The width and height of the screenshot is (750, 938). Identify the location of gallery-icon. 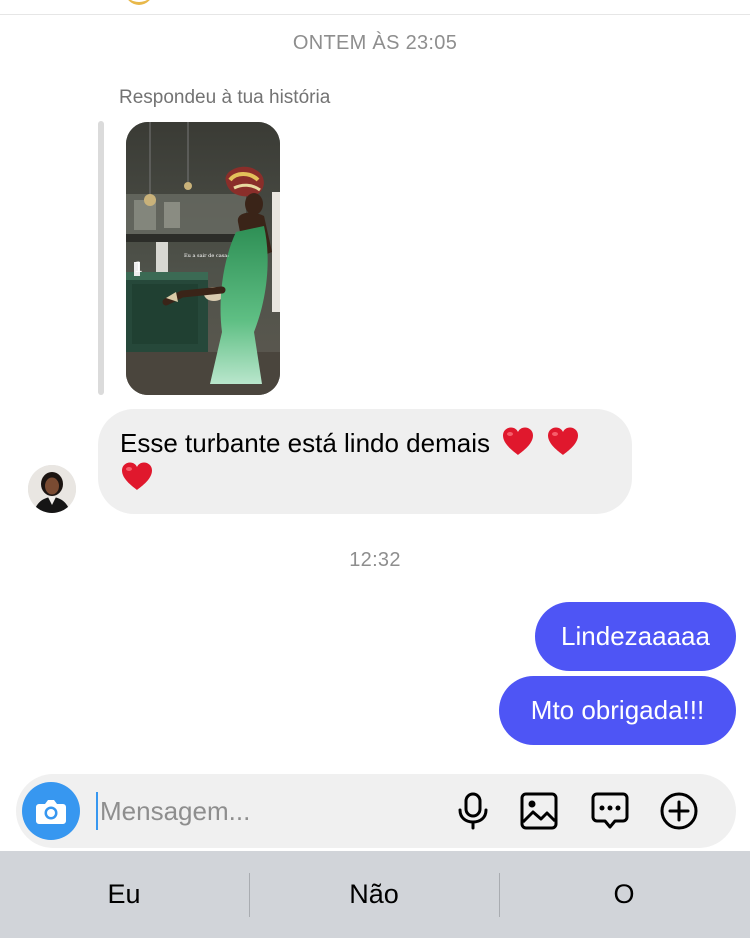
(539, 811).